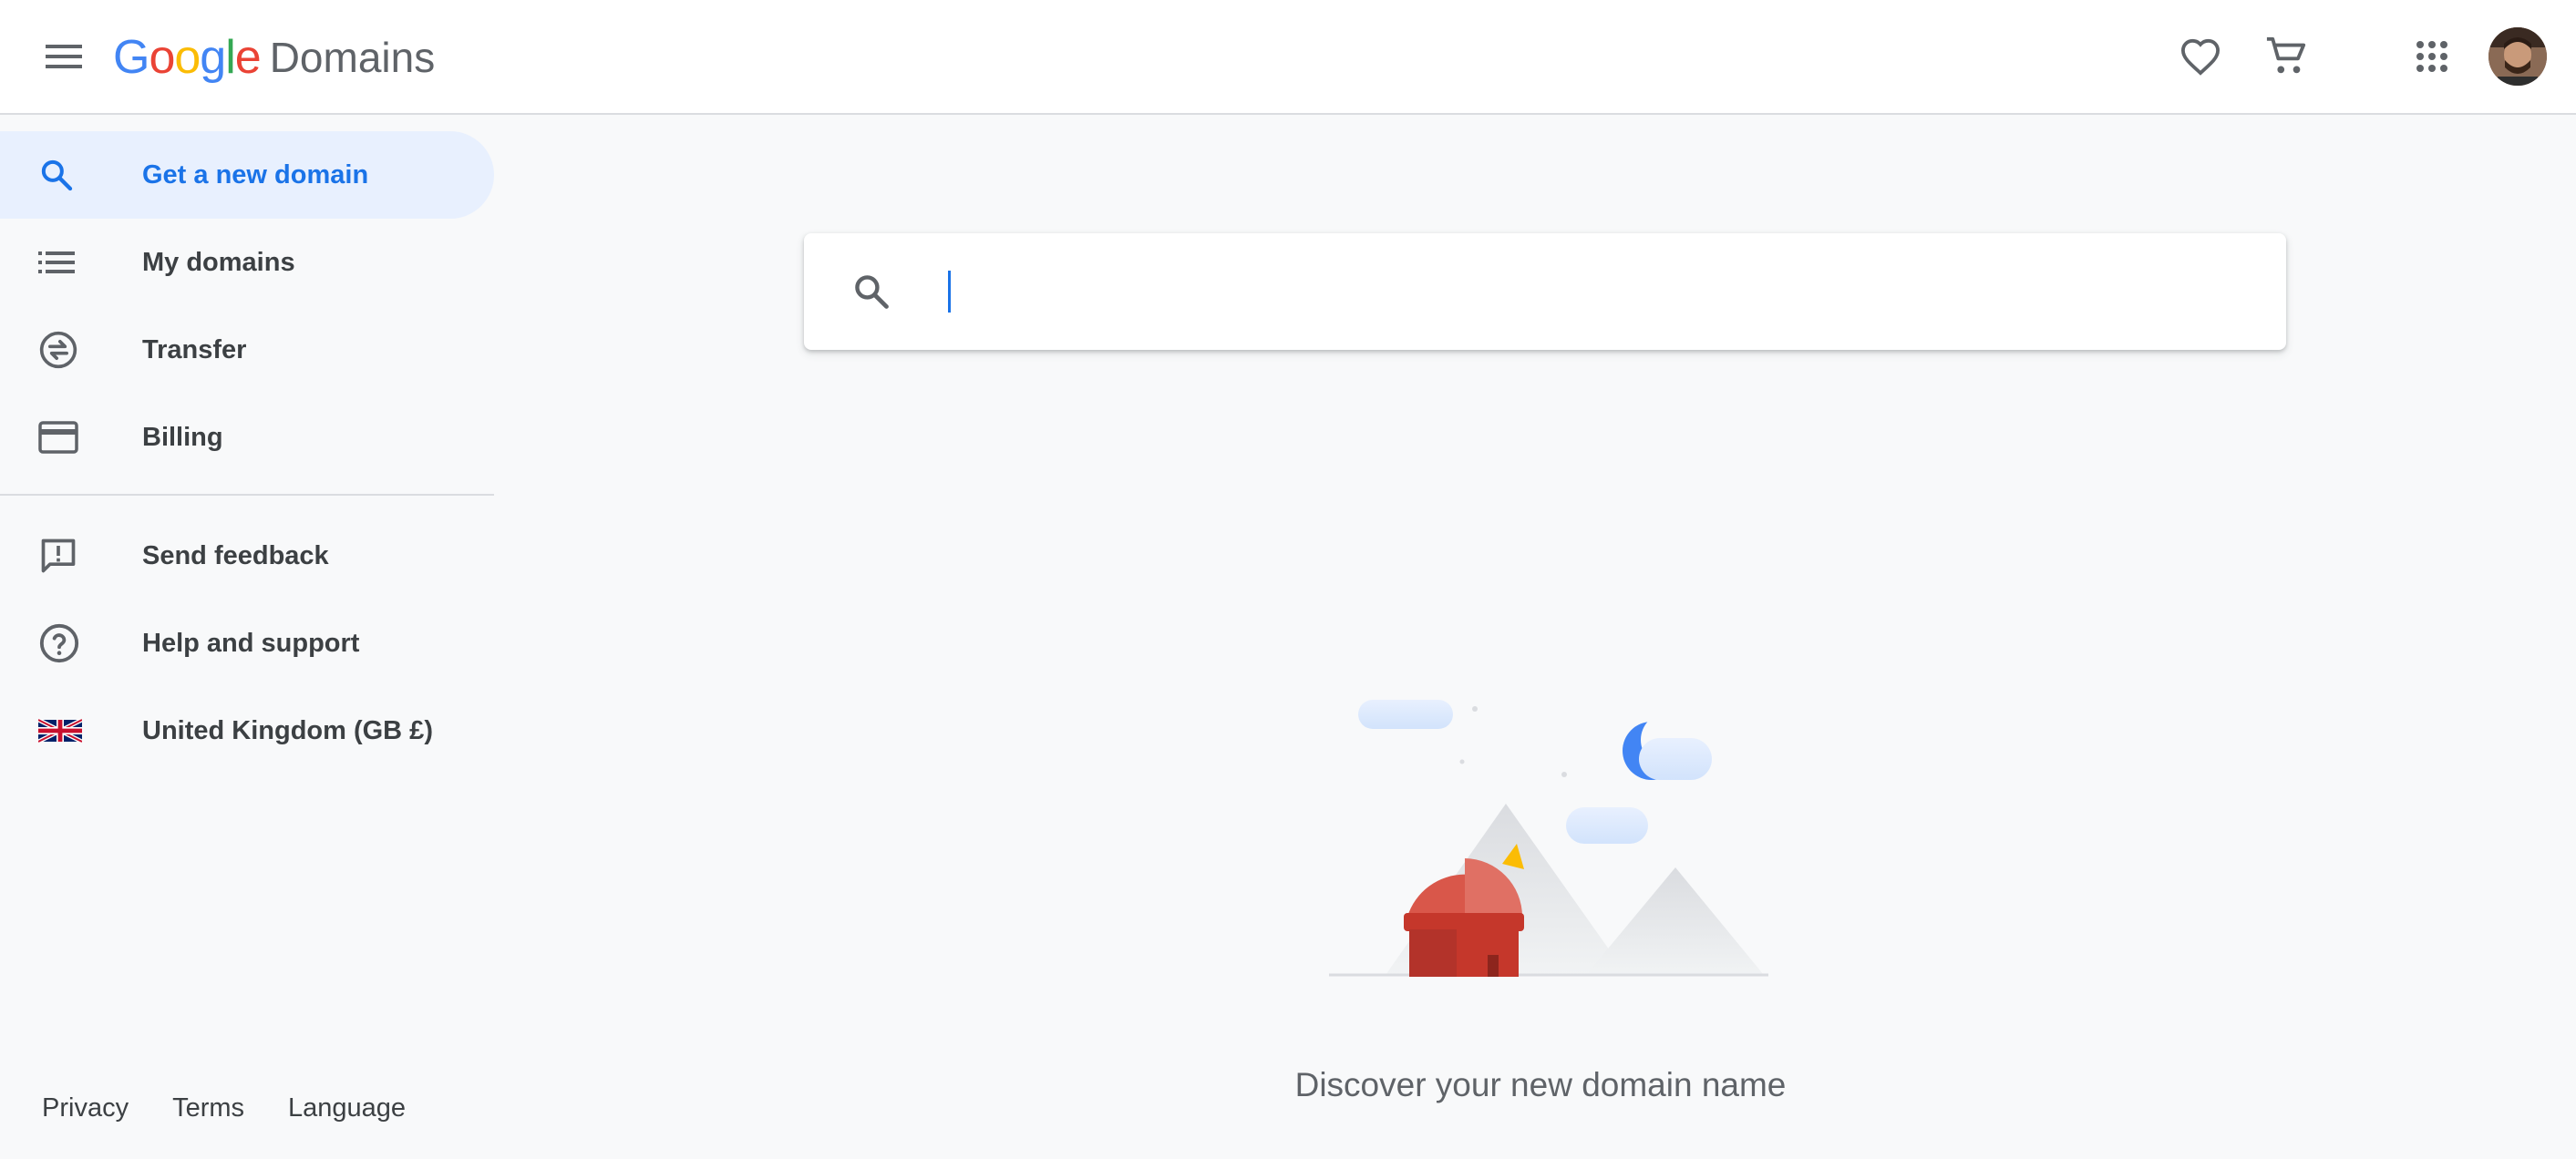  I want to click on sidebar-item-help-support: Help and support, so click(247, 644).